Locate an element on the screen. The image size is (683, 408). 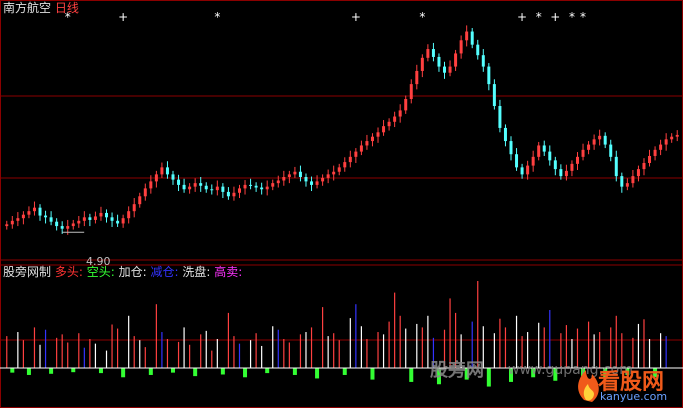
legend-jiancang: 减仓: is located at coordinates (164, 272).